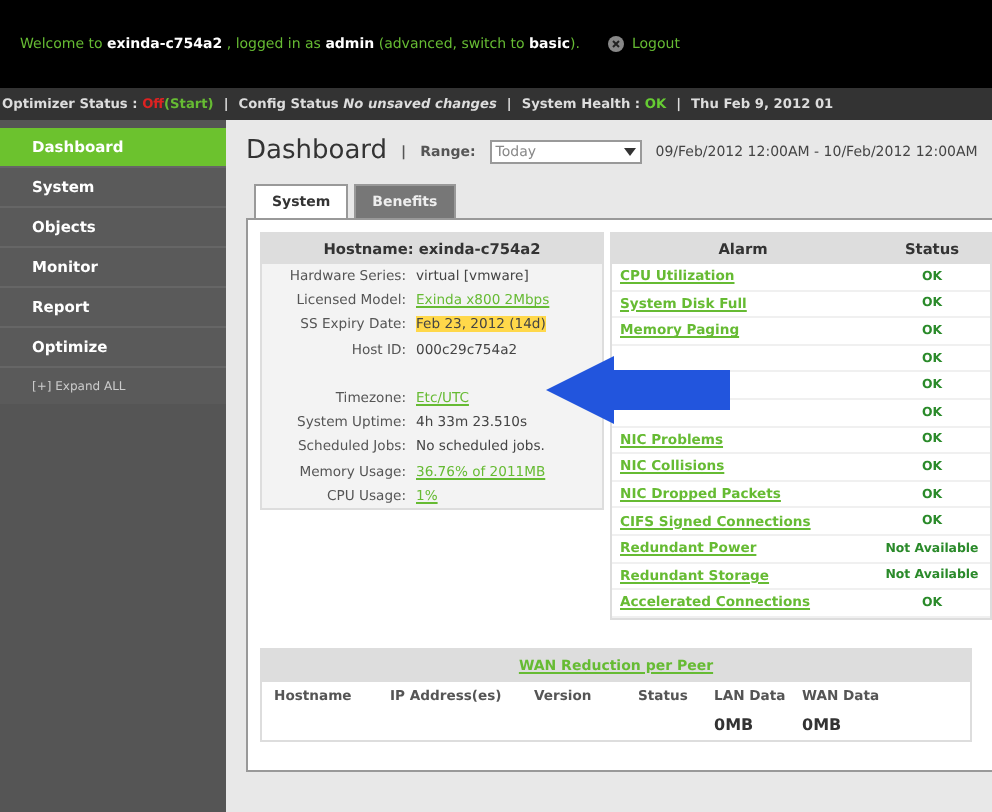 This screenshot has width=992, height=812. I want to click on caret-icon, so click(629, 151).